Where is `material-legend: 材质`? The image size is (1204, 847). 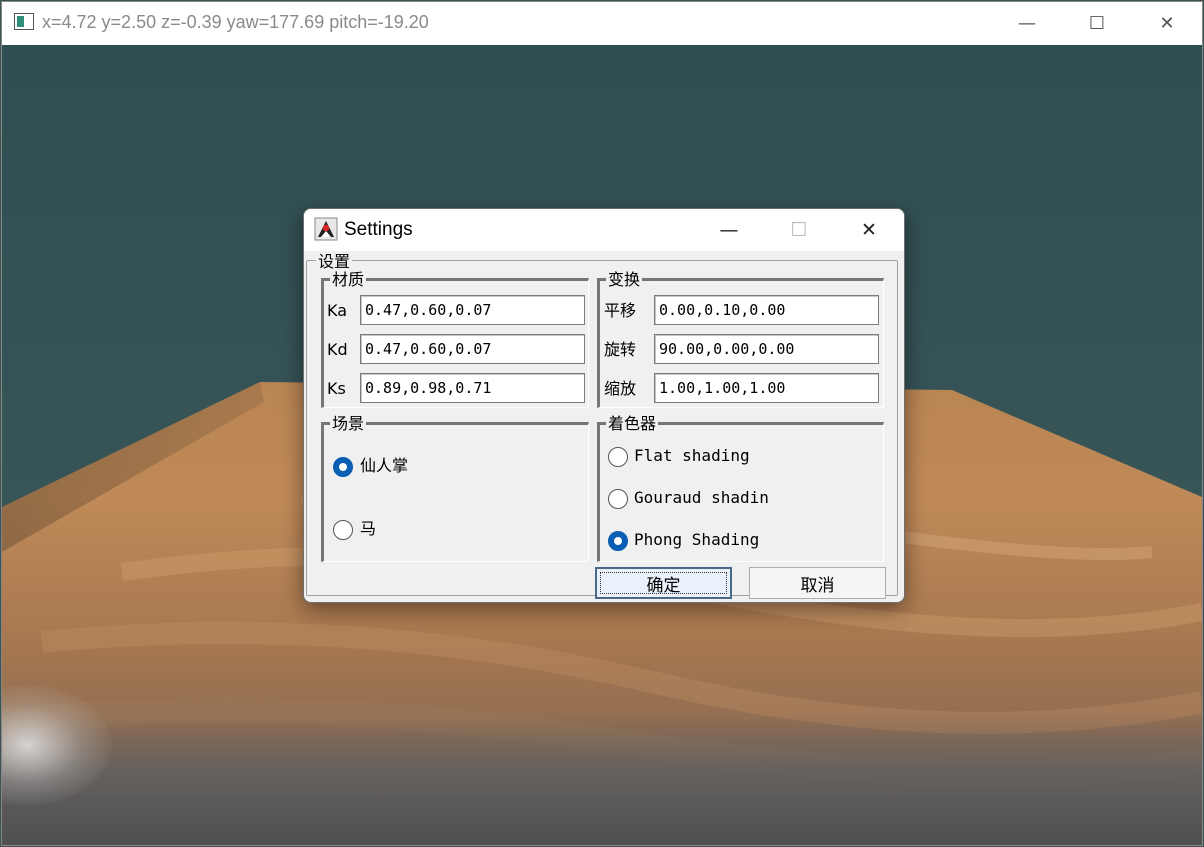
material-legend: 材质 is located at coordinates (348, 279).